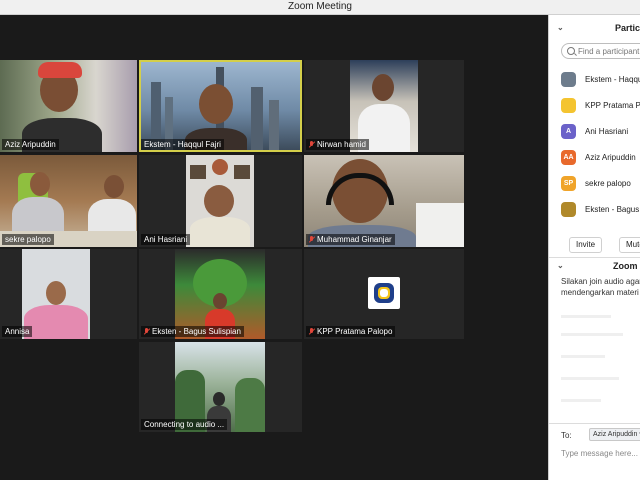 Image resolution: width=640 pixels, height=480 pixels. I want to click on video-tile: Ani Hasriani, so click(220, 201).